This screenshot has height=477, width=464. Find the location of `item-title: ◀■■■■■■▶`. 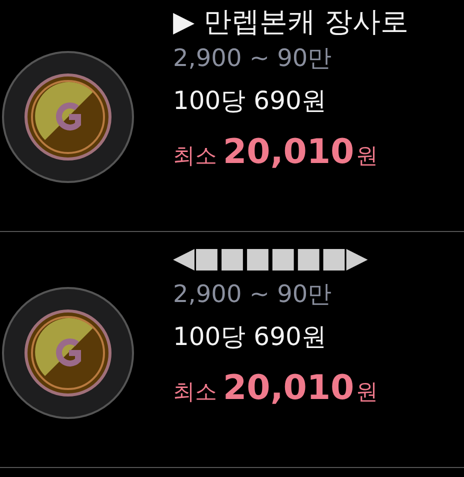

item-title: ◀■■■■■■▶ is located at coordinates (270, 258).